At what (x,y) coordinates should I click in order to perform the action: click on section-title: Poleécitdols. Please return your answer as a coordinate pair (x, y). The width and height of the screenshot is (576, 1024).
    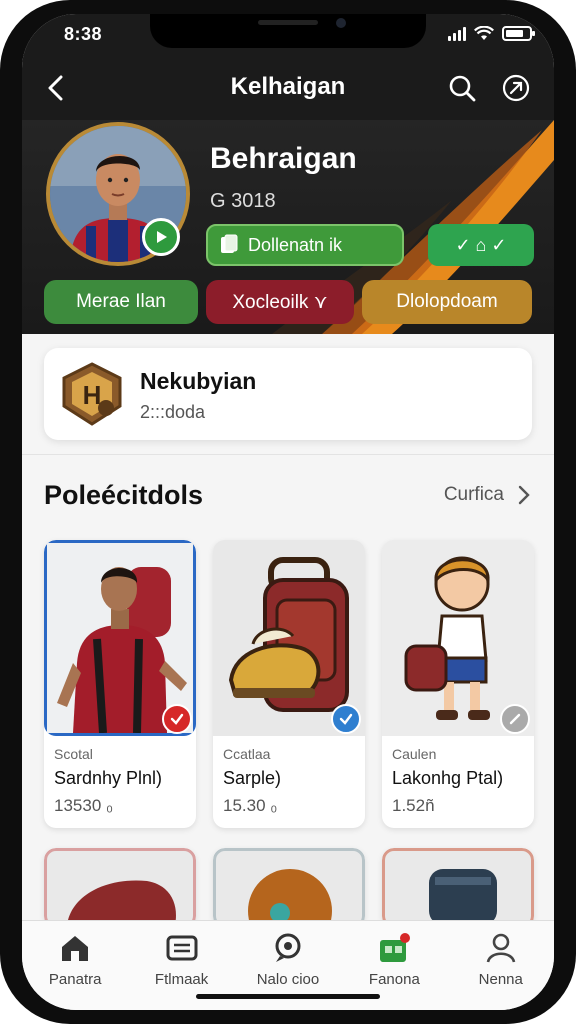
    Looking at the image, I should click on (124, 495).